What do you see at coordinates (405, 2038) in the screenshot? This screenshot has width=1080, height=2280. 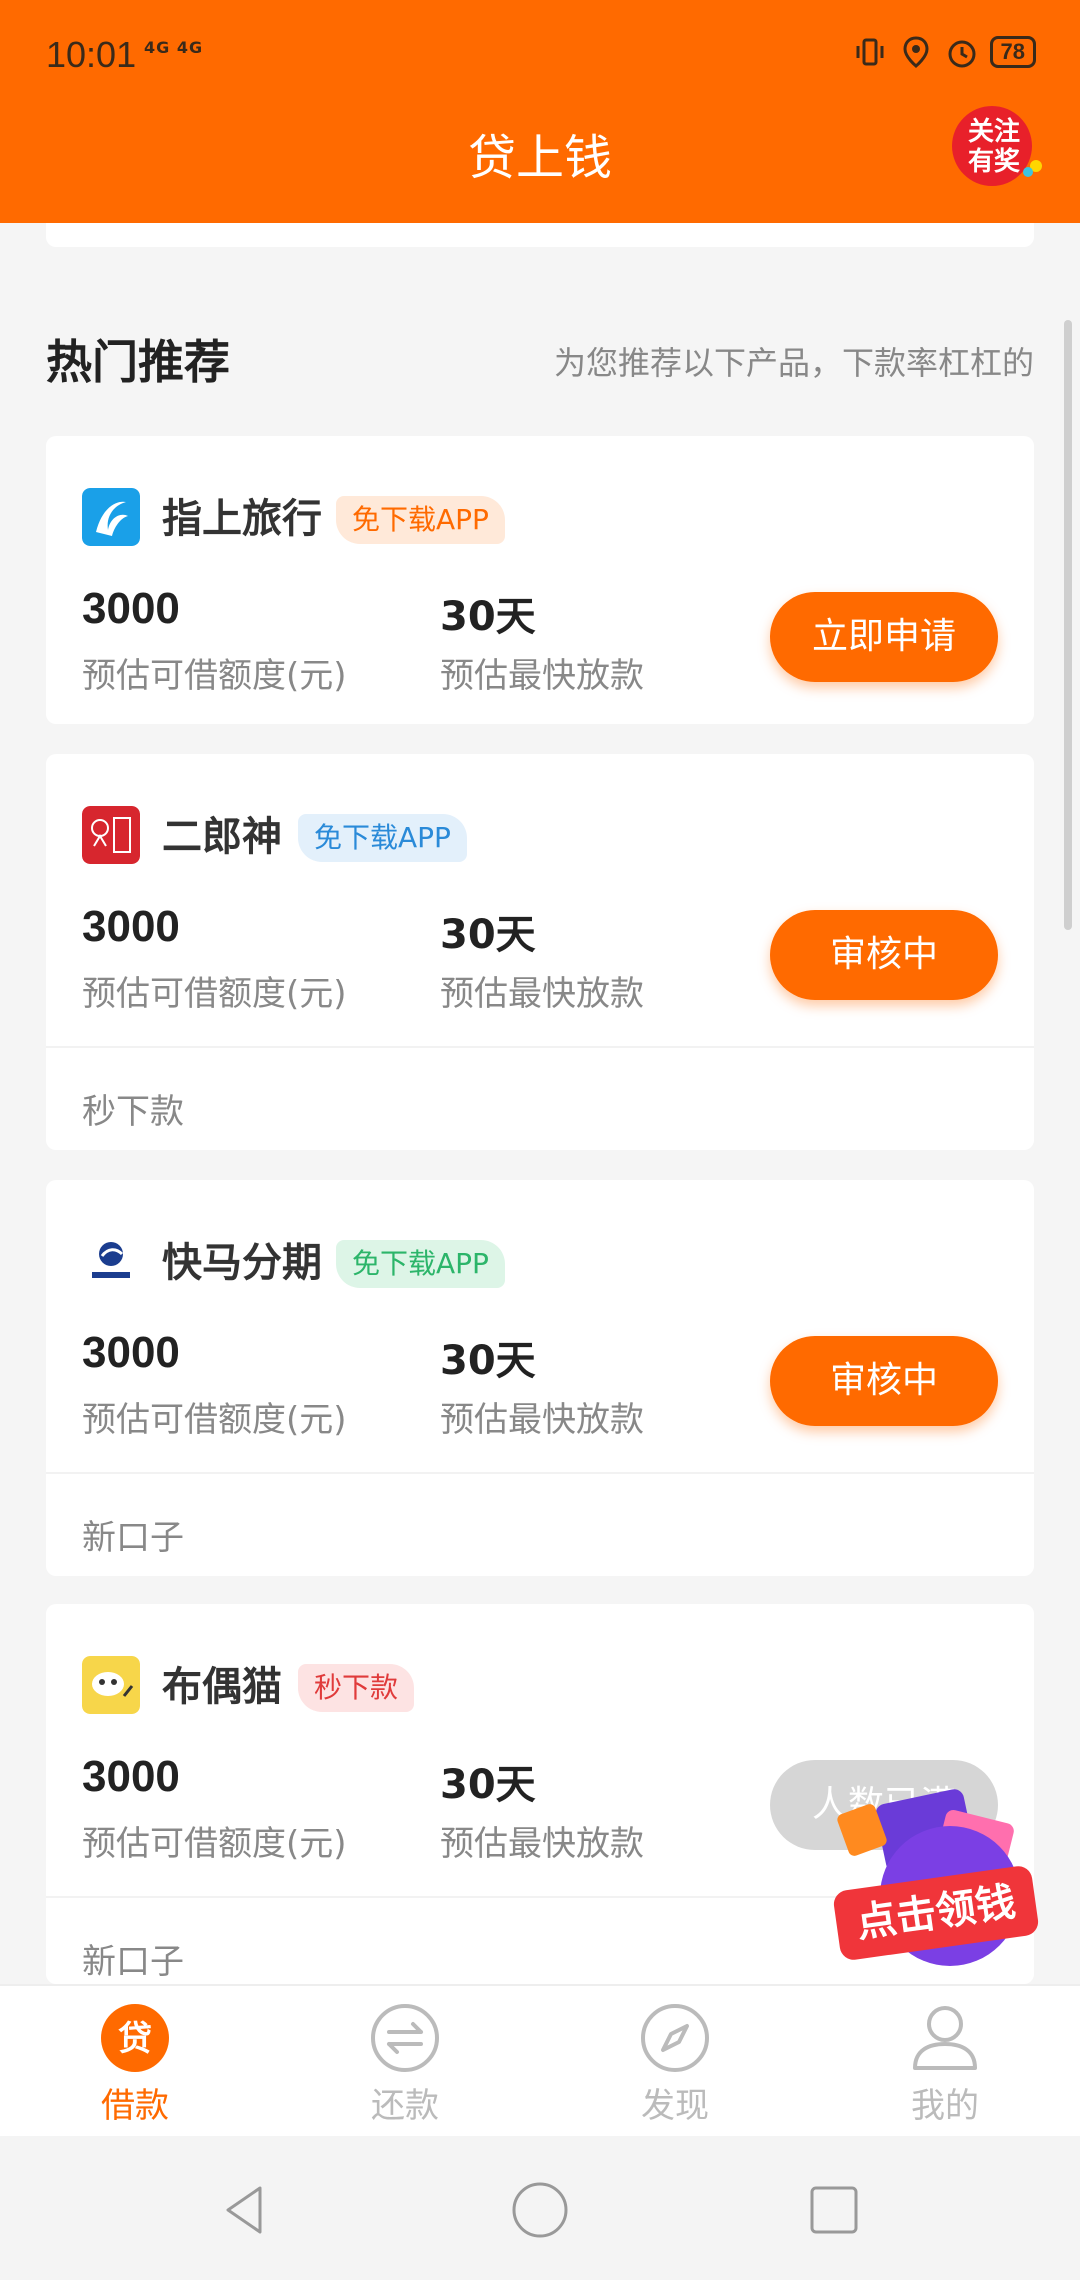 I see `repay-icon` at bounding box center [405, 2038].